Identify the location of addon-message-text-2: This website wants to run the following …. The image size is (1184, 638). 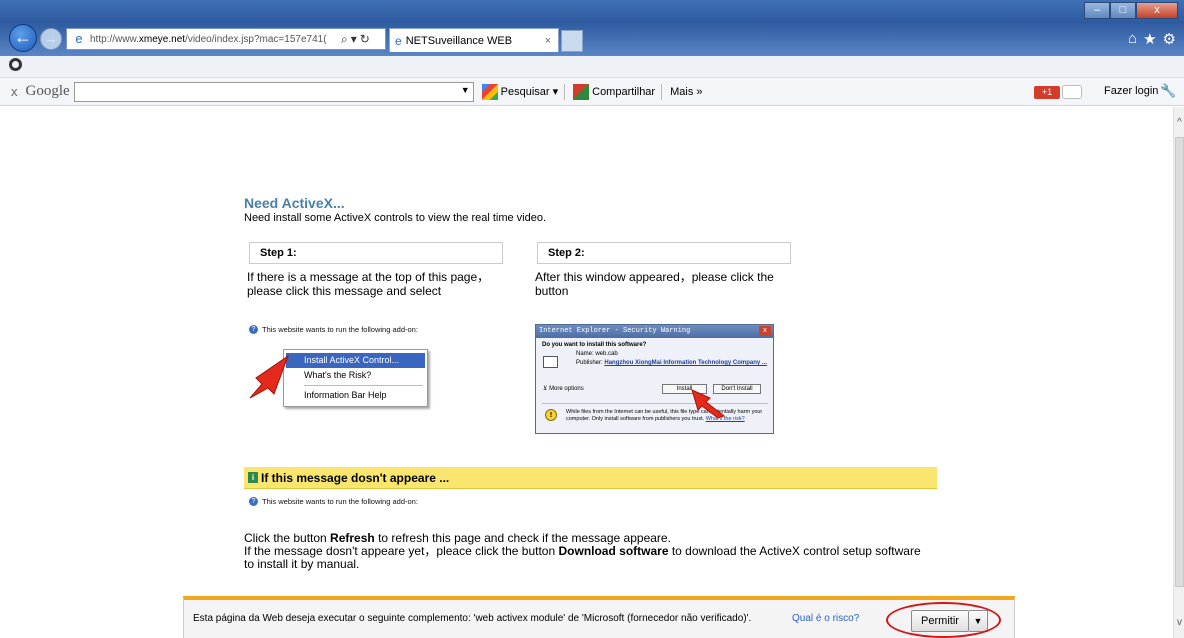
(340, 501).